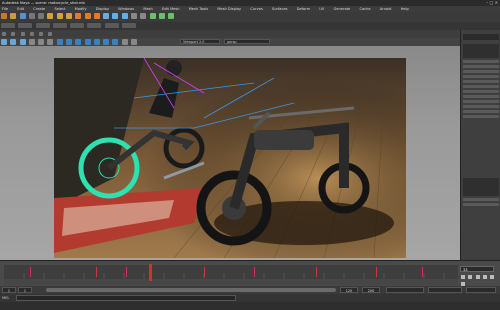 This screenshot has width=500, height=310. What do you see at coordinates (68, 42) in the screenshot?
I see `smooth-shade-icon` at bounding box center [68, 42].